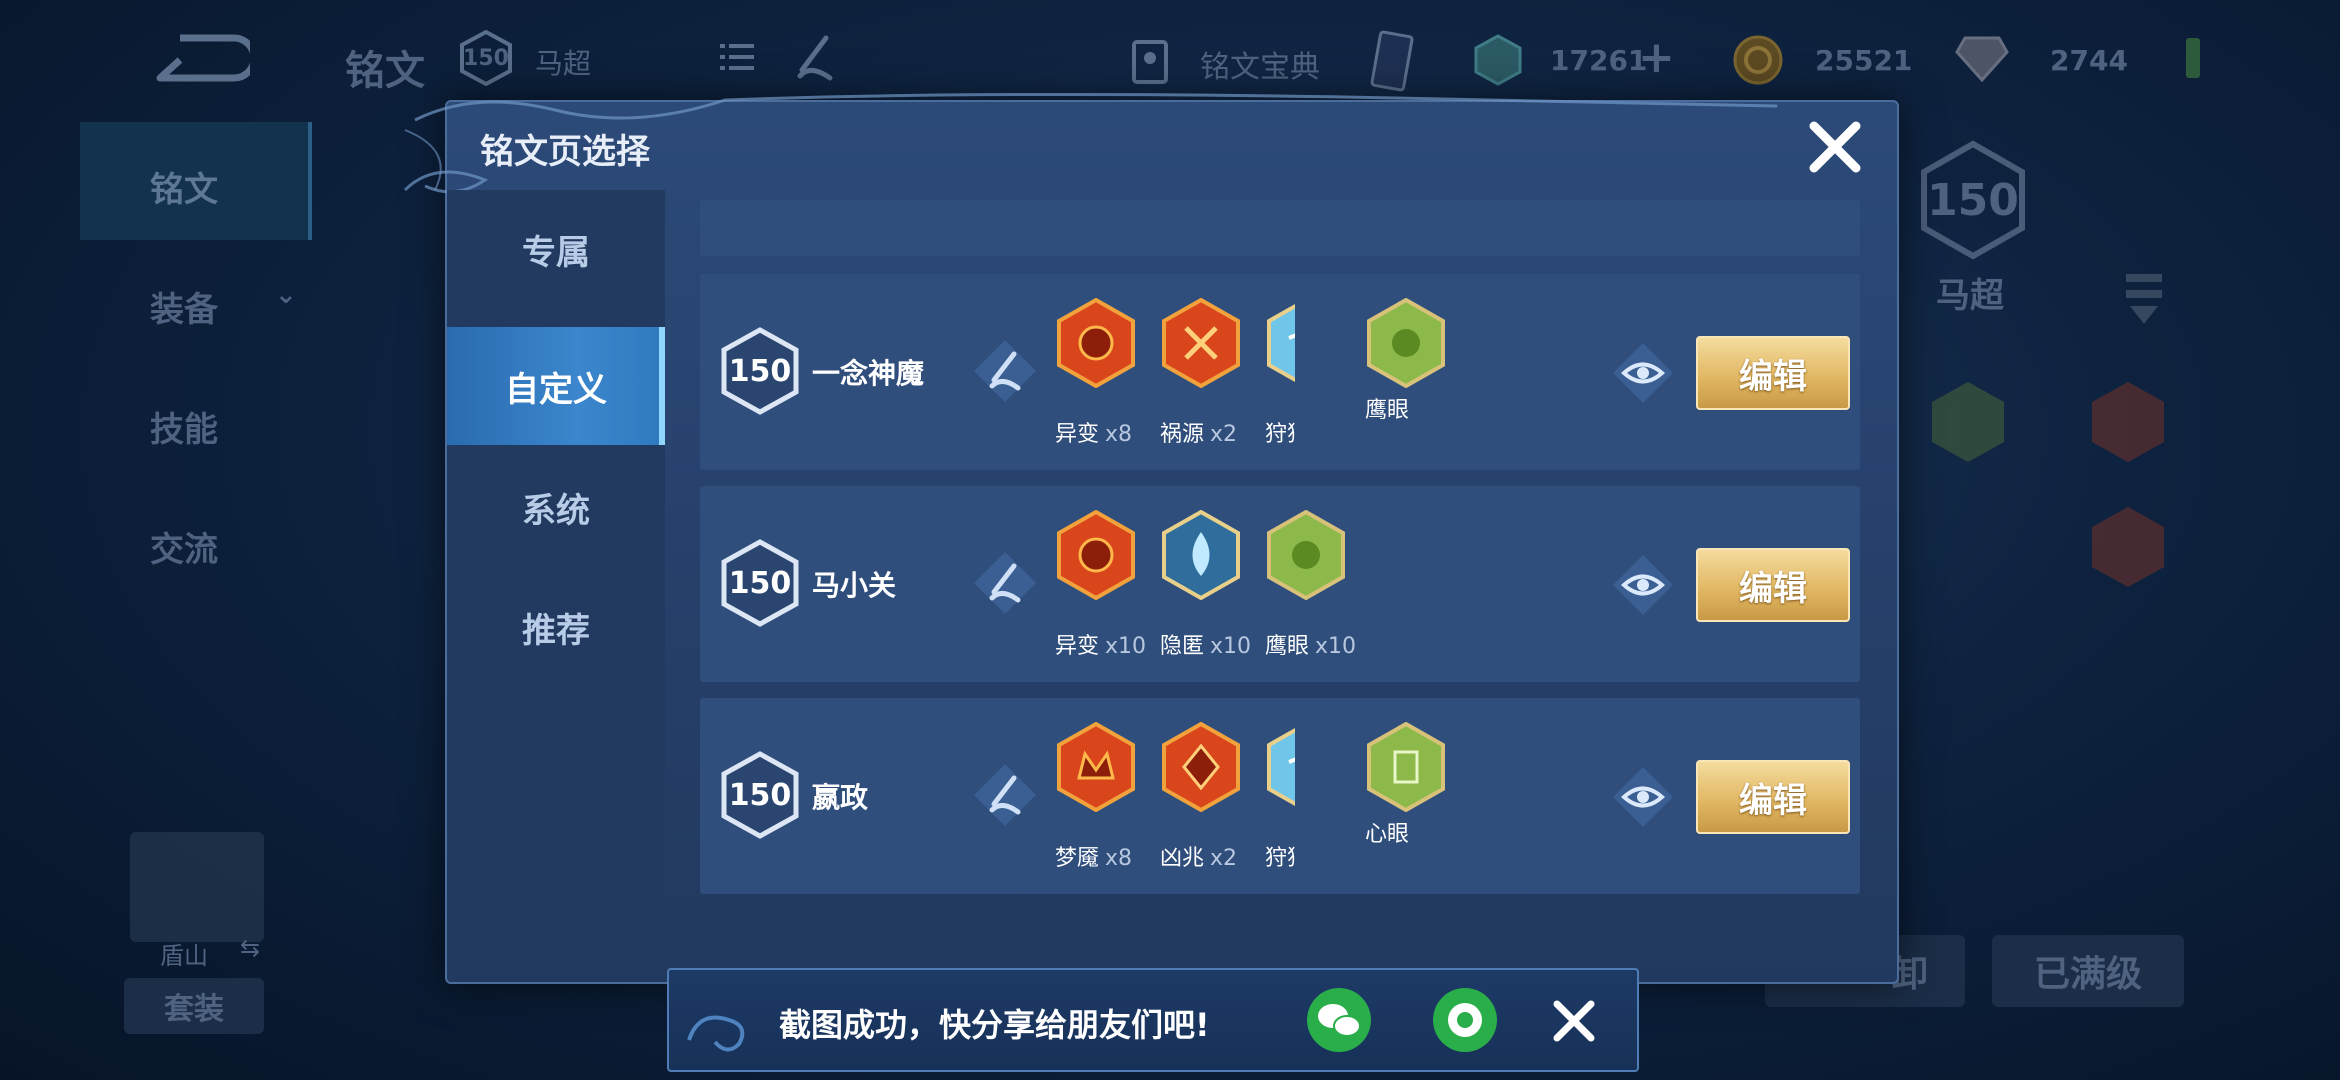 The height and width of the screenshot is (1080, 2340). I want to click on list-icon, so click(737, 57).